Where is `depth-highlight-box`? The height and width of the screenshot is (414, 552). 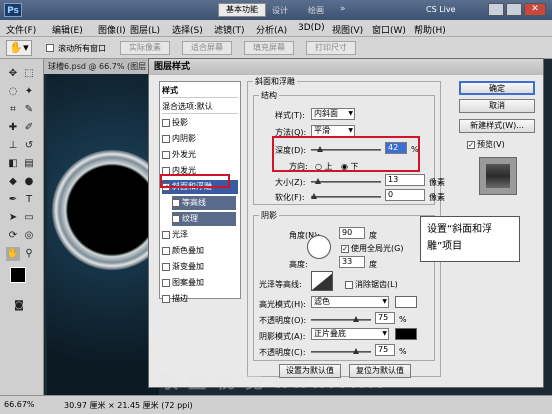 depth-highlight-box is located at coordinates (346, 154).